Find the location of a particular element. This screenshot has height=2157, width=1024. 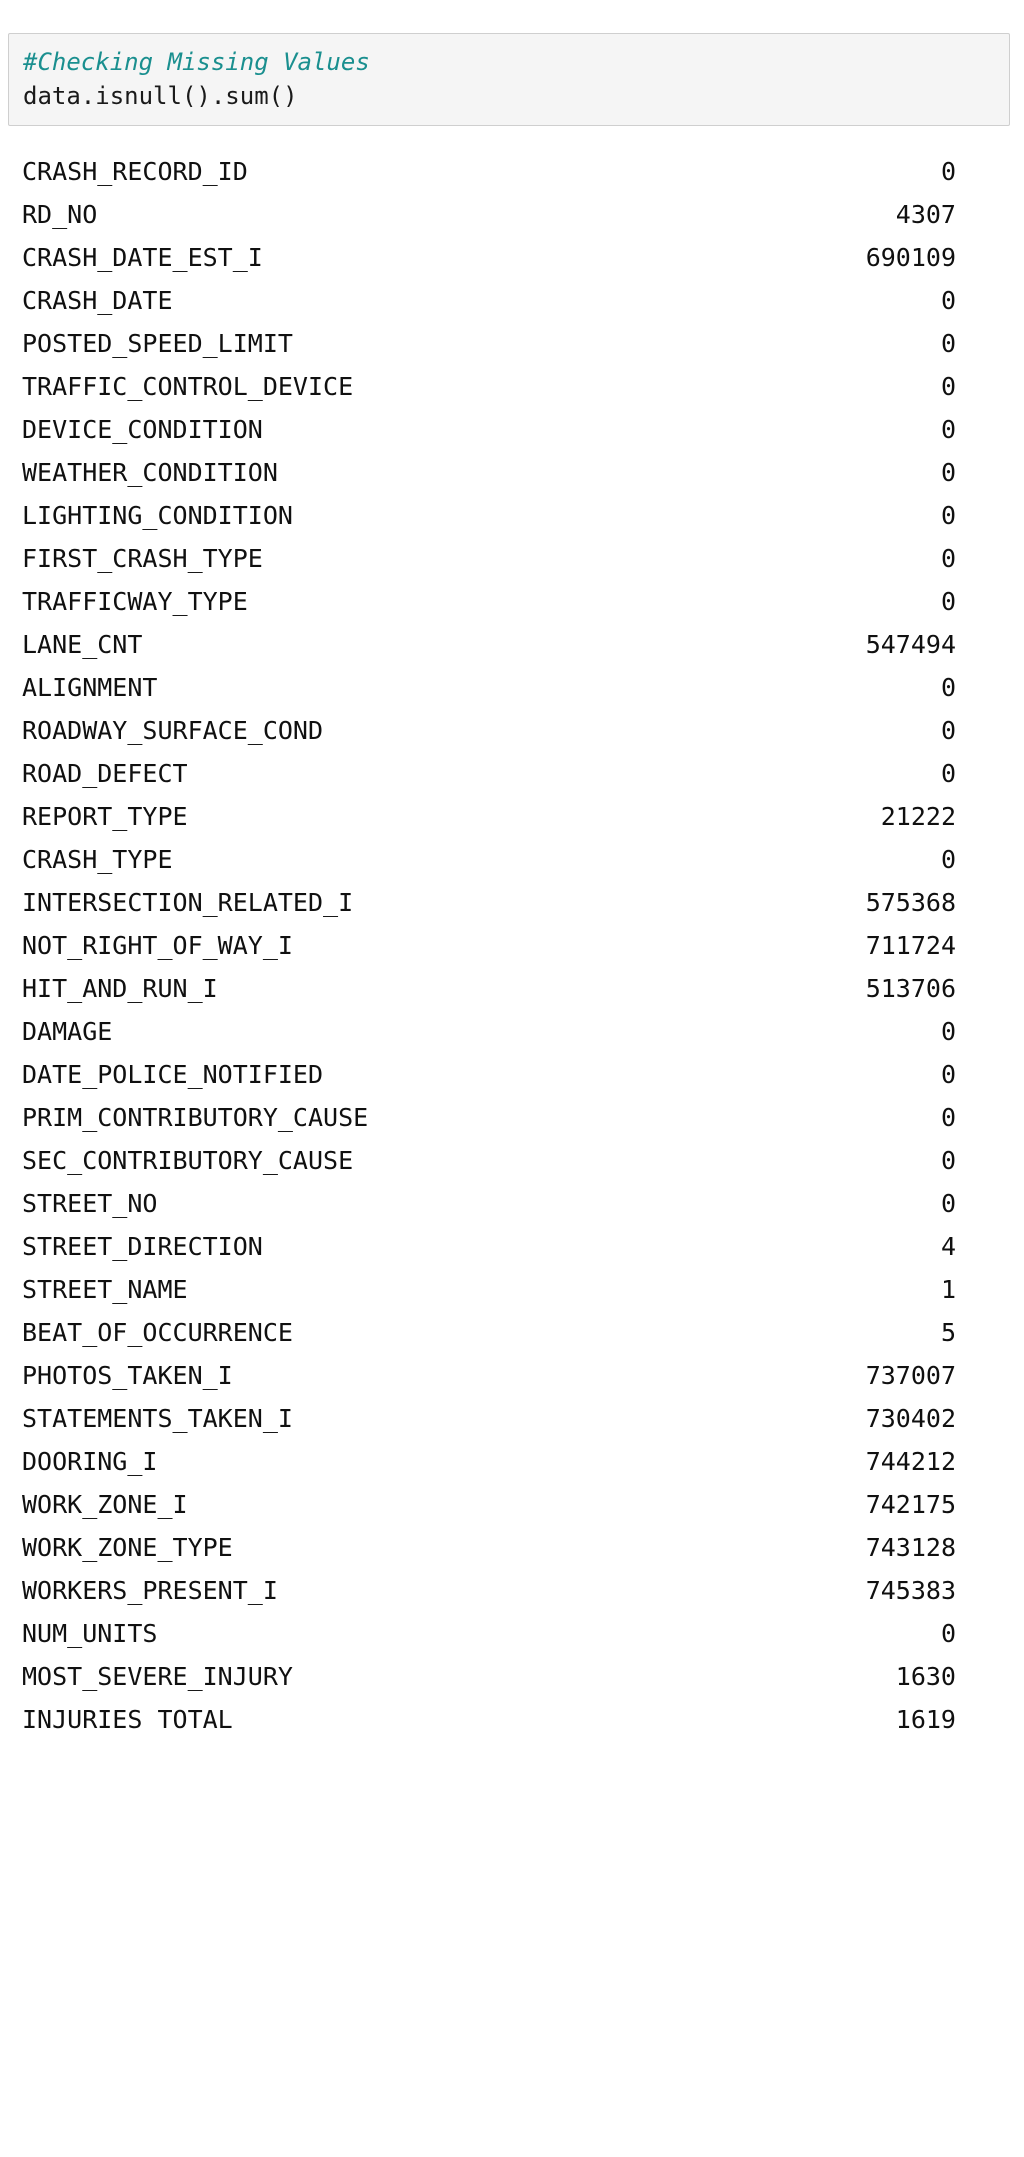

table-row: WORKERS_PRESENT_I 745383 is located at coordinates (512, 1590).